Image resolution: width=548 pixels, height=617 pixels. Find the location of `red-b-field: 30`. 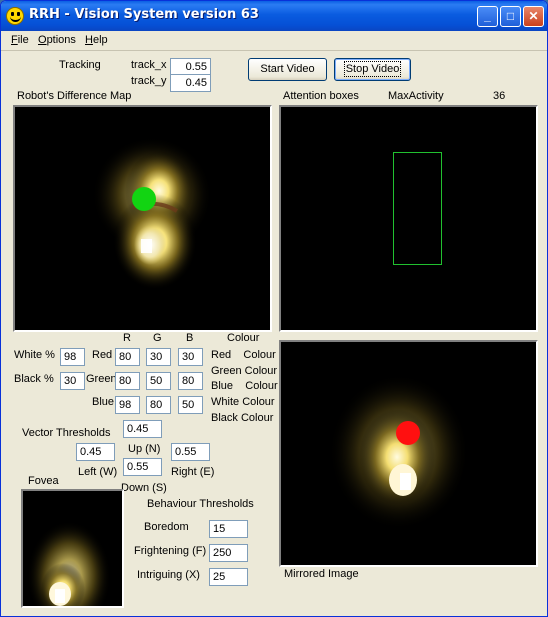

red-b-field: 30 is located at coordinates (190, 357).